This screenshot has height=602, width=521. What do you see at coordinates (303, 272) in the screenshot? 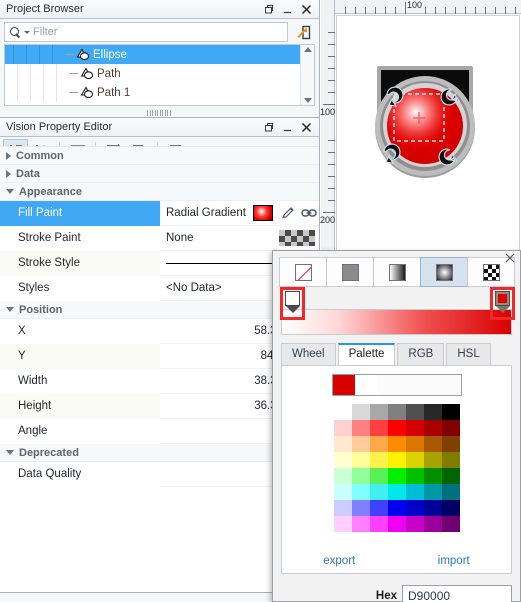
I see `paint-type-none-button` at bounding box center [303, 272].